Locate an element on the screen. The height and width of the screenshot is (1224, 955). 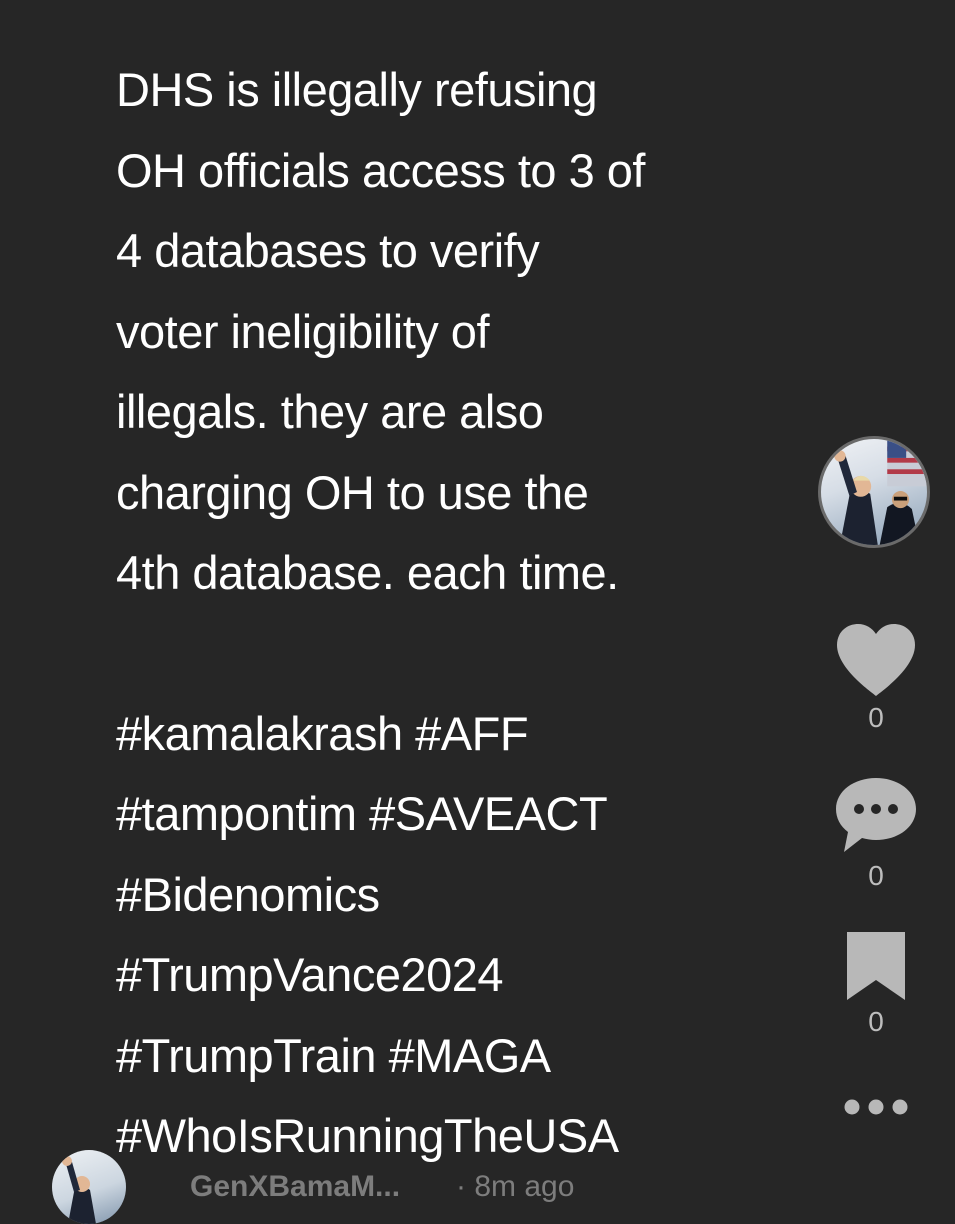
heart-icon is located at coordinates (876, 660).